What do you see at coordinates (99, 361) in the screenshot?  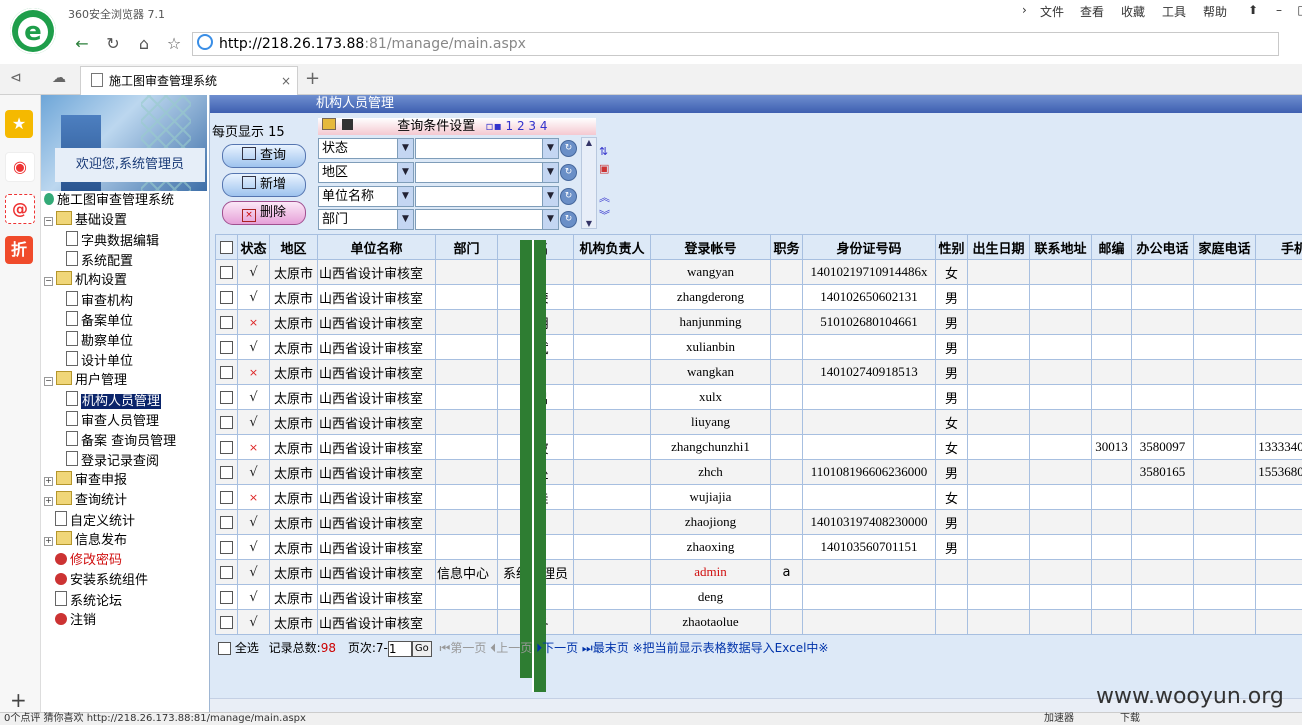 I see `tree-item: 设计单位` at bounding box center [99, 361].